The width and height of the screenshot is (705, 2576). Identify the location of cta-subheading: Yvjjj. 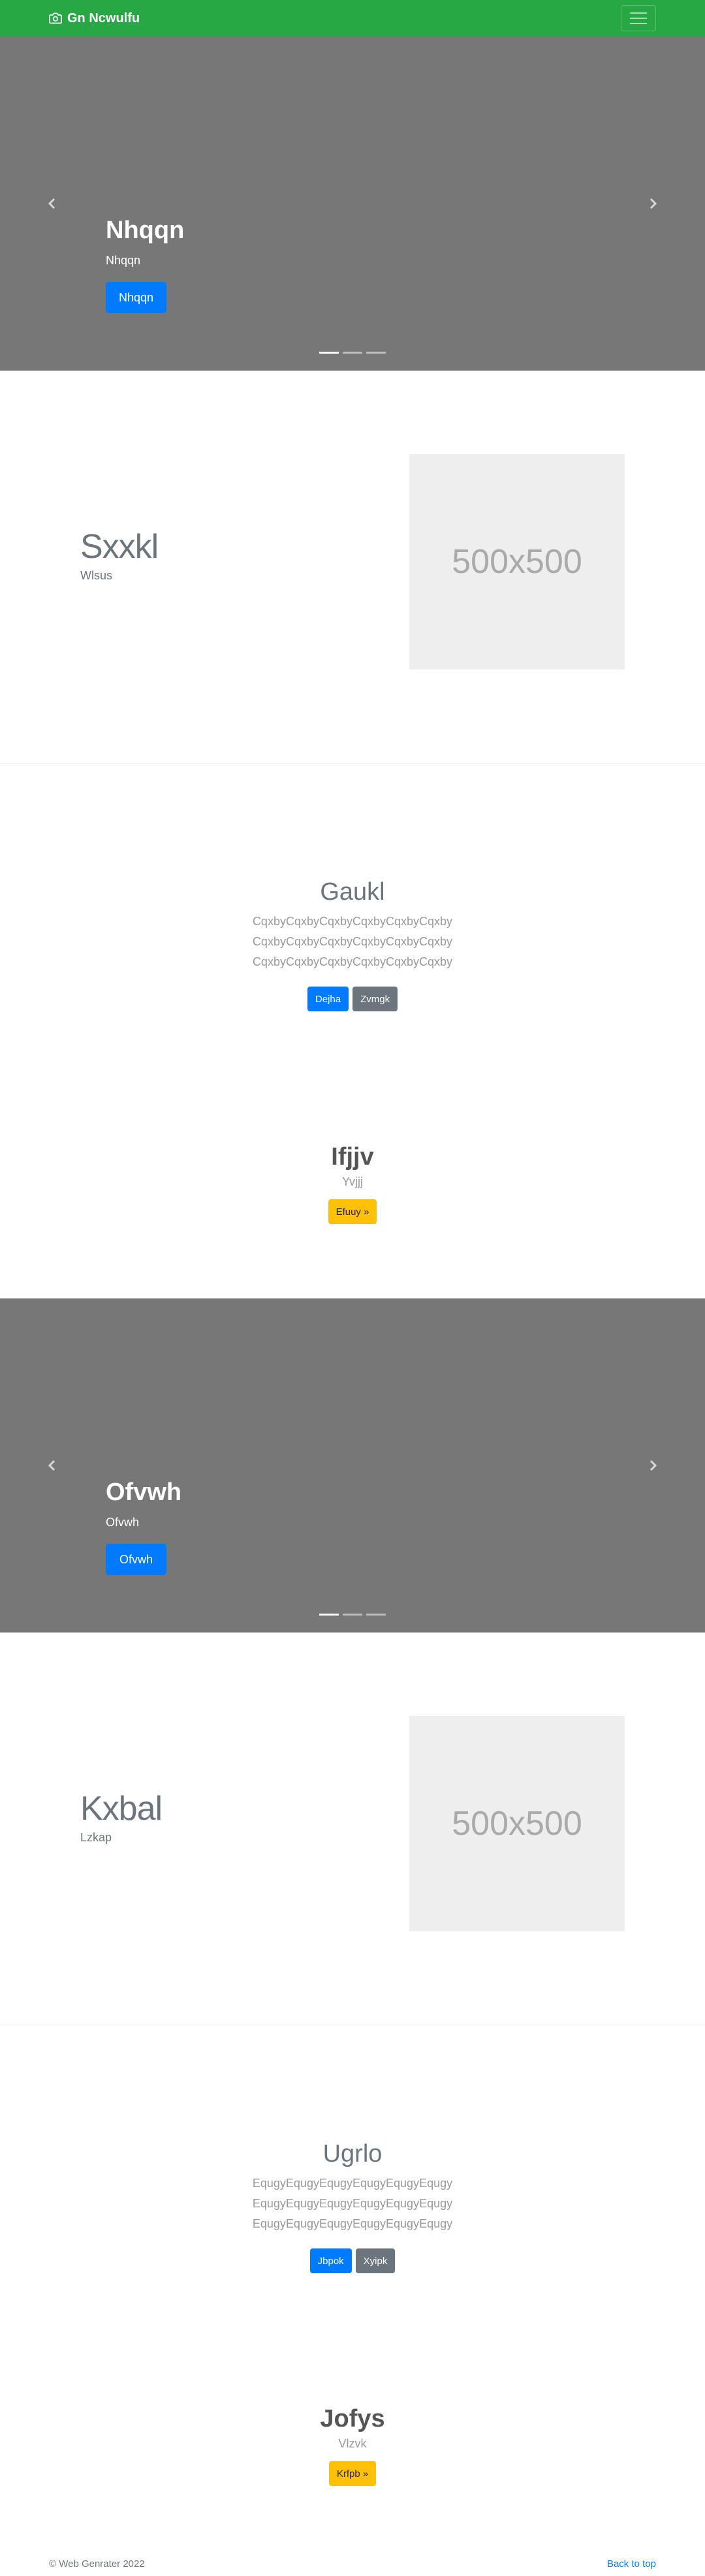
(352, 1181).